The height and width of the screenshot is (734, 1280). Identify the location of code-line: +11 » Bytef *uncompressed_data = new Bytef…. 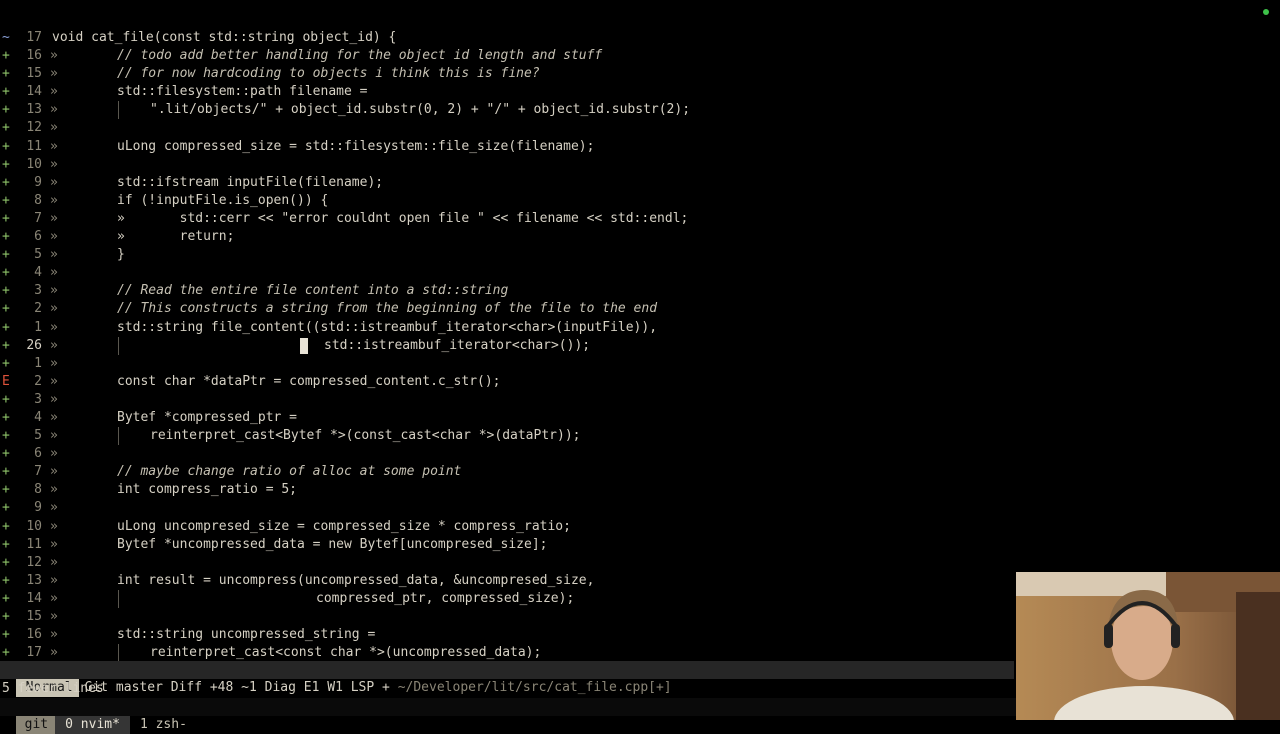
(640, 545).